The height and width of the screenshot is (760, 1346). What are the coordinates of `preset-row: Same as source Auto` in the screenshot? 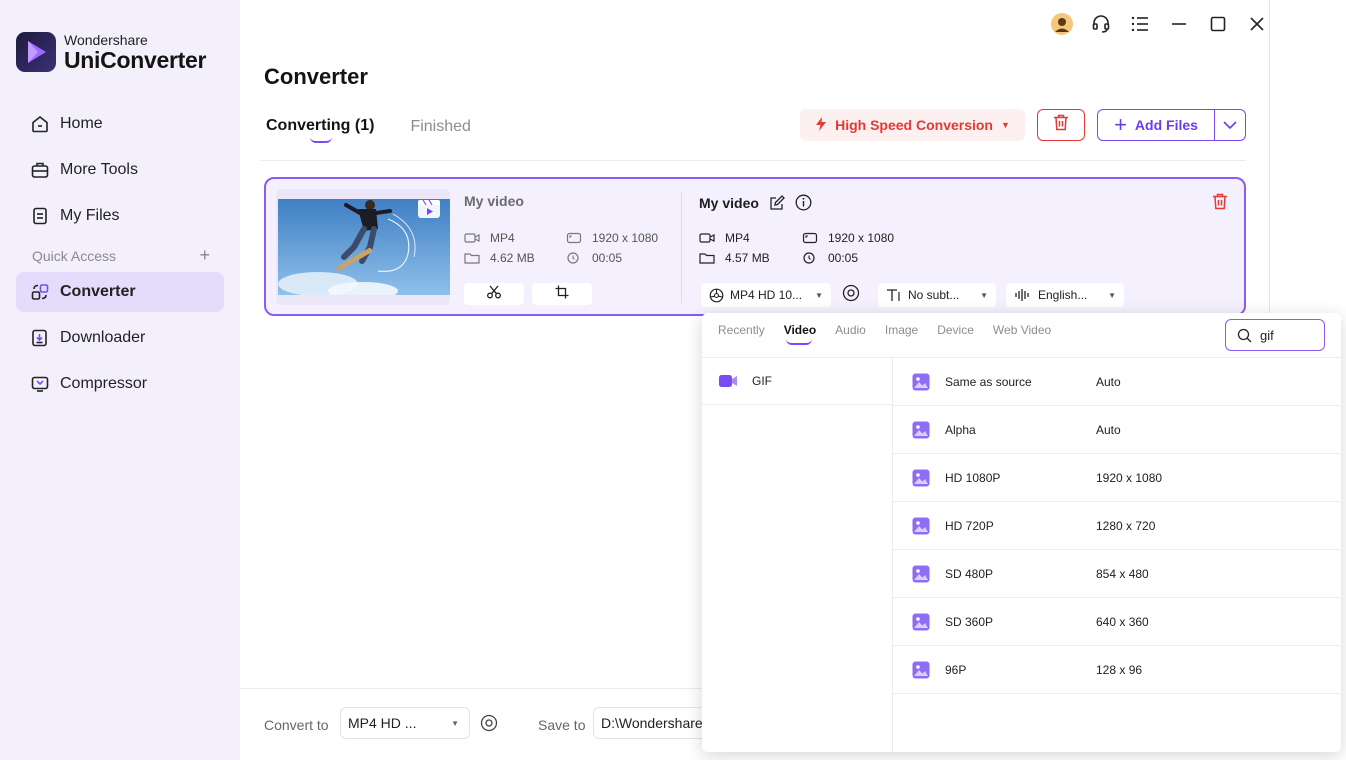 It's located at (1116, 382).